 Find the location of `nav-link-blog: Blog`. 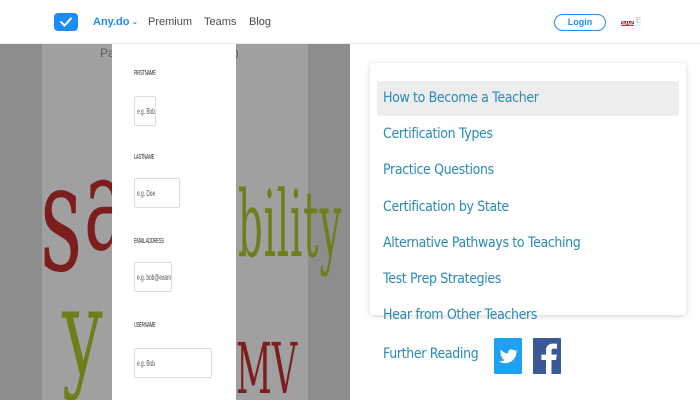

nav-link-blog: Blog is located at coordinates (260, 22).